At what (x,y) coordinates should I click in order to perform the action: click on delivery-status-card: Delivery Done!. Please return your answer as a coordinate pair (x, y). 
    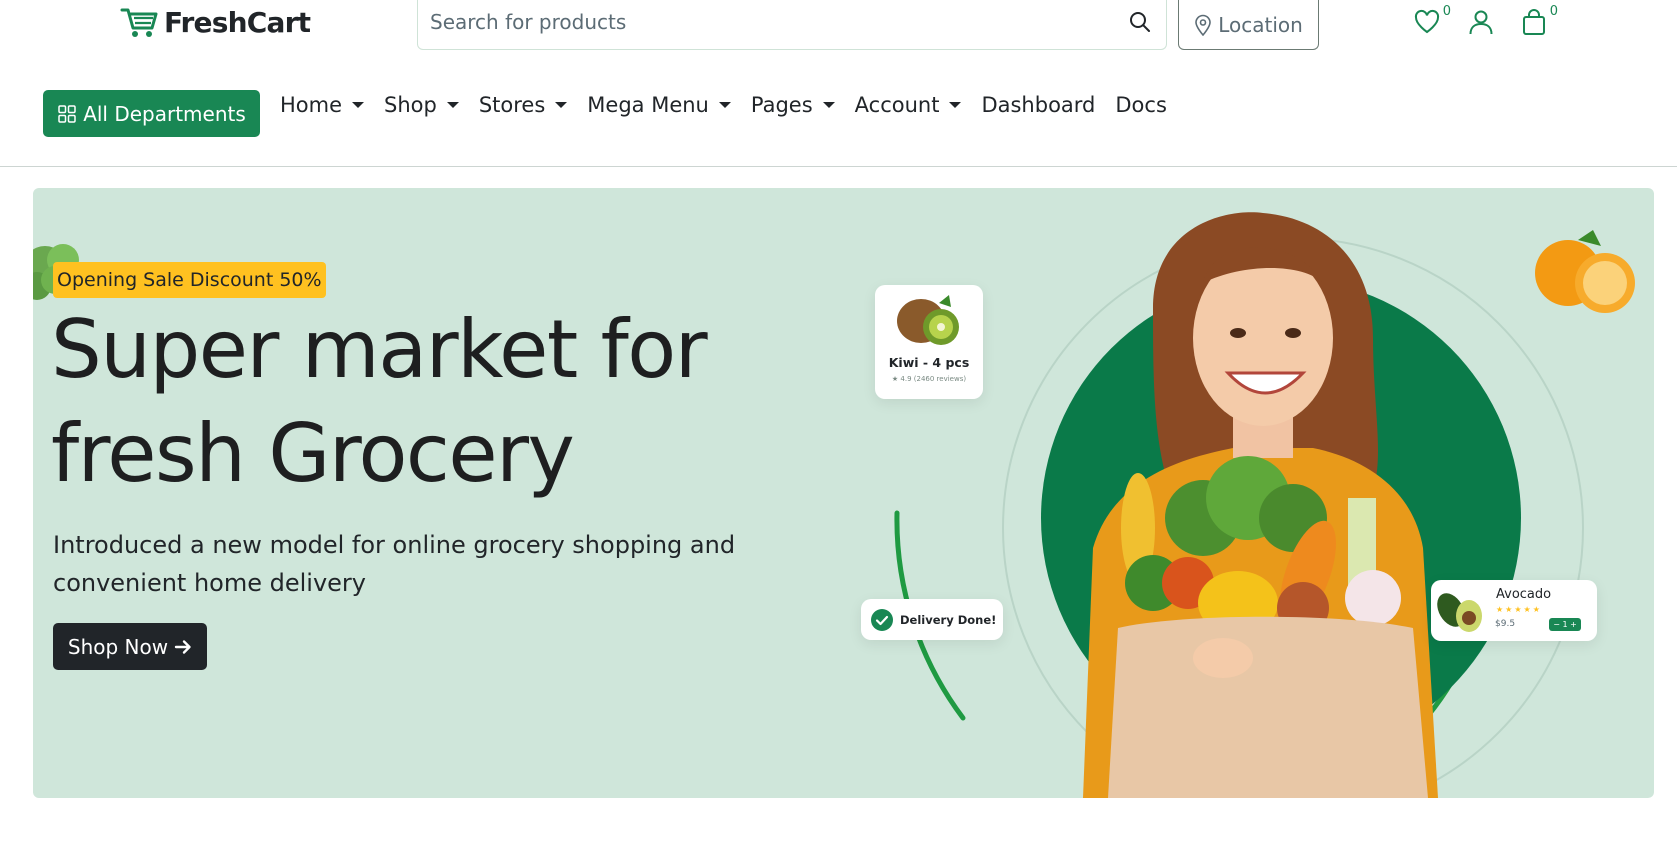
    Looking at the image, I should click on (932, 619).